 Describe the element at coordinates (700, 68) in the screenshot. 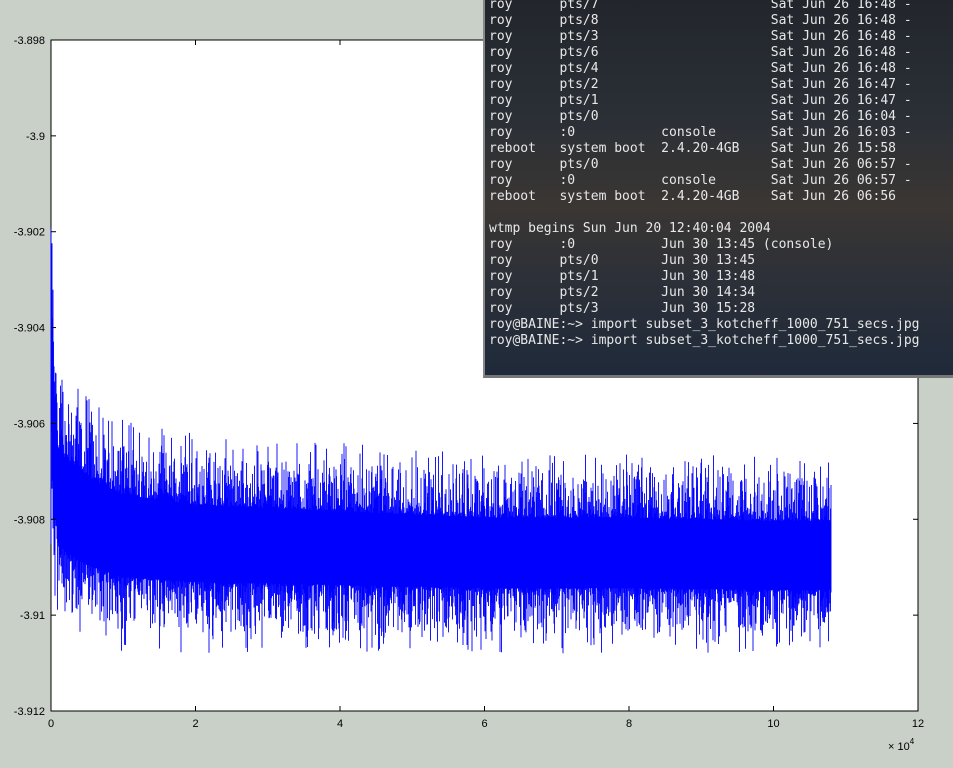

I see `terminal-line: roy pts/4 Sat Jun 26 16:48 -` at that location.